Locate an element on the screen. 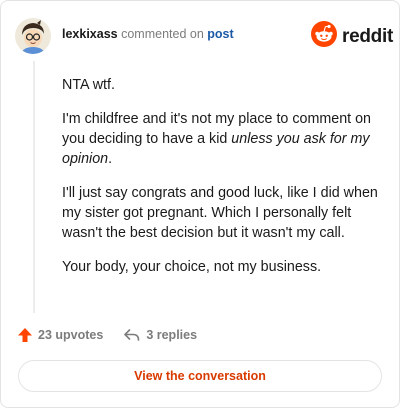 This screenshot has height=408, width=400. replies-count: 3 replies is located at coordinates (172, 335).